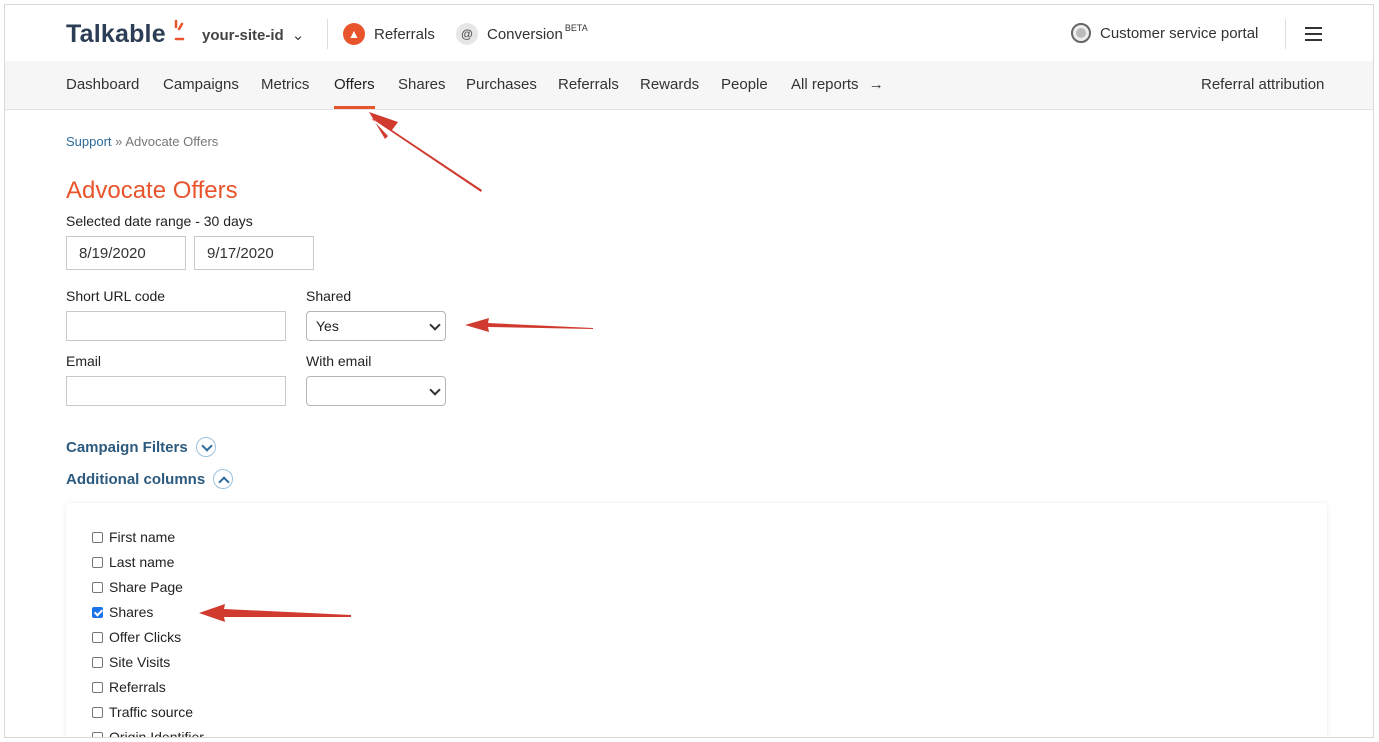  What do you see at coordinates (354, 107) in the screenshot?
I see `active-tab-indicator` at bounding box center [354, 107].